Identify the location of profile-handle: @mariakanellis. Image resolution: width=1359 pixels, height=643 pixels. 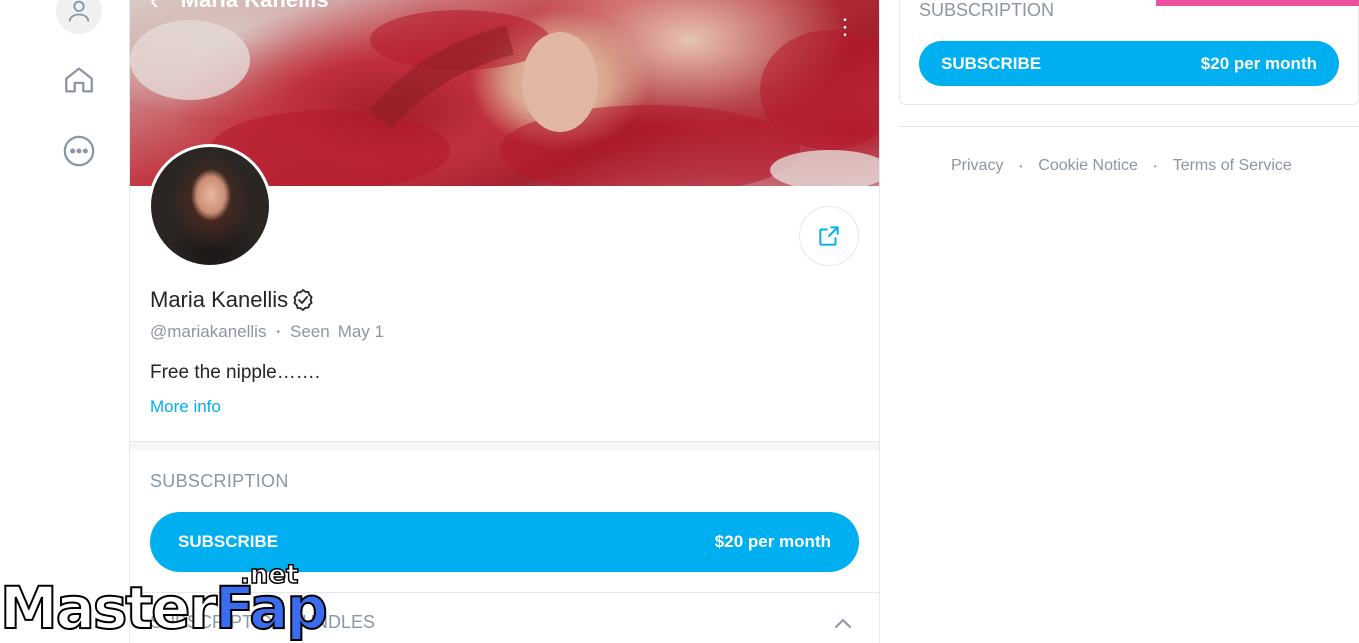
(208, 332).